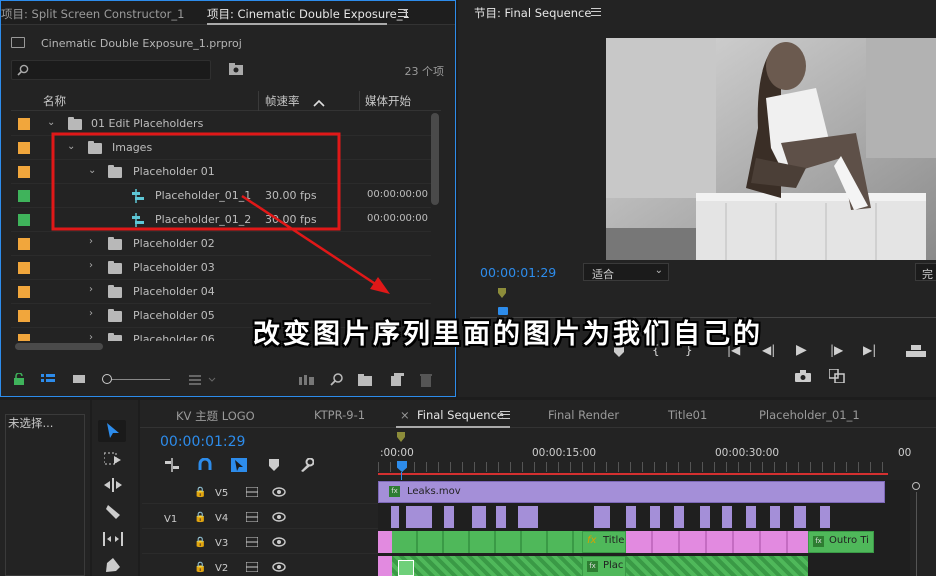  I want to click on new-bin-icon, so click(366, 380).